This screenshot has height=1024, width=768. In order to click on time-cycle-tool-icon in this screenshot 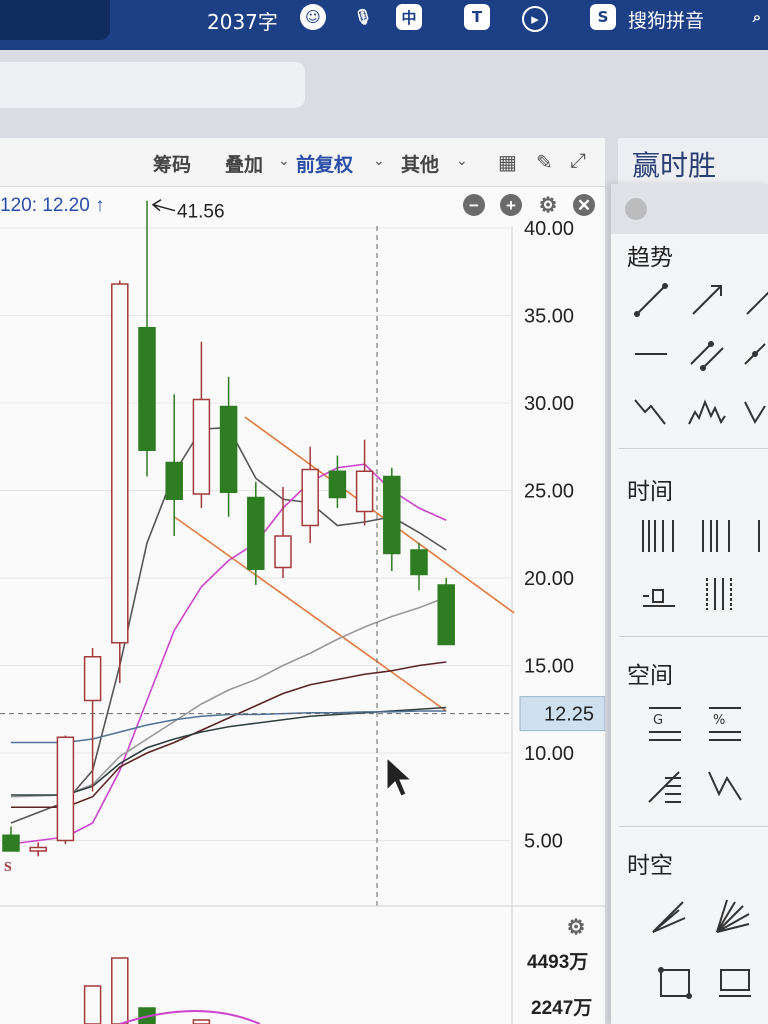, I will do `click(659, 536)`.